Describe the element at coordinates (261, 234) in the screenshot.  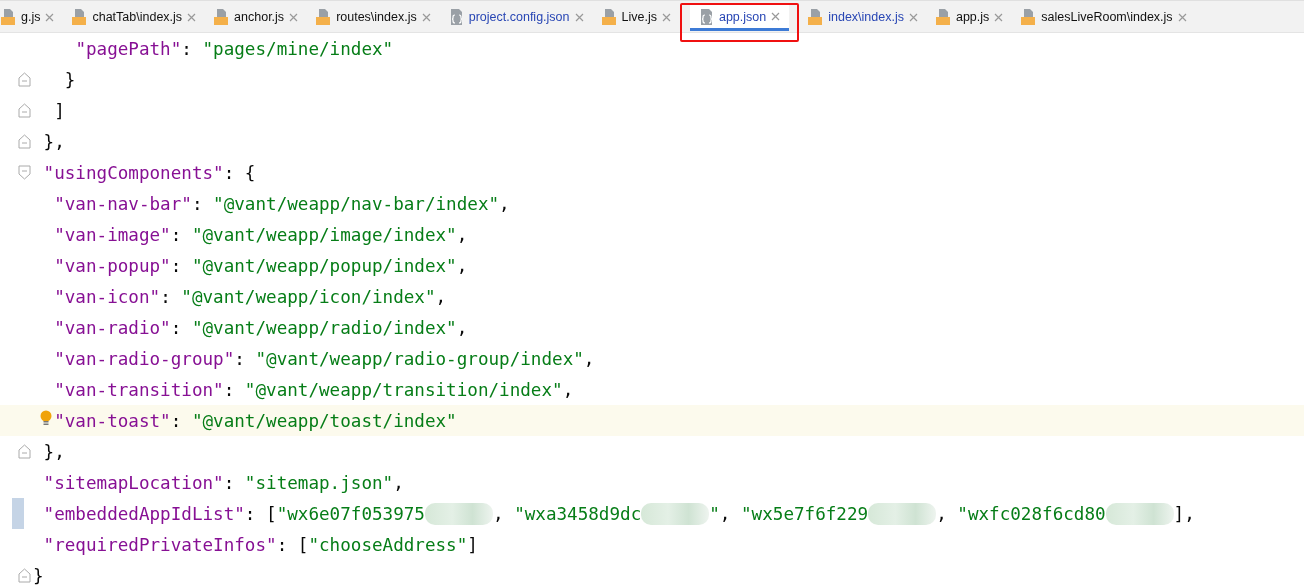
I see `code-line: "van-image": "@vant/weapp/image/index",` at that location.